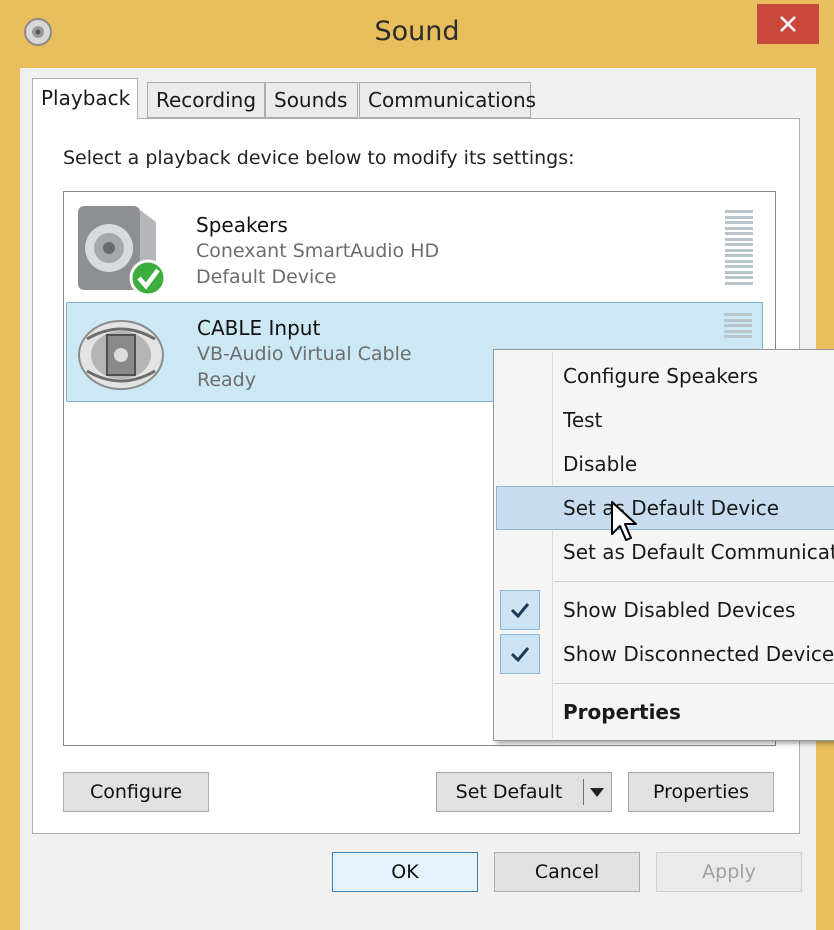 The width and height of the screenshot is (834, 930). What do you see at coordinates (509, 792) in the screenshot?
I see `set-default-label: Set Default` at bounding box center [509, 792].